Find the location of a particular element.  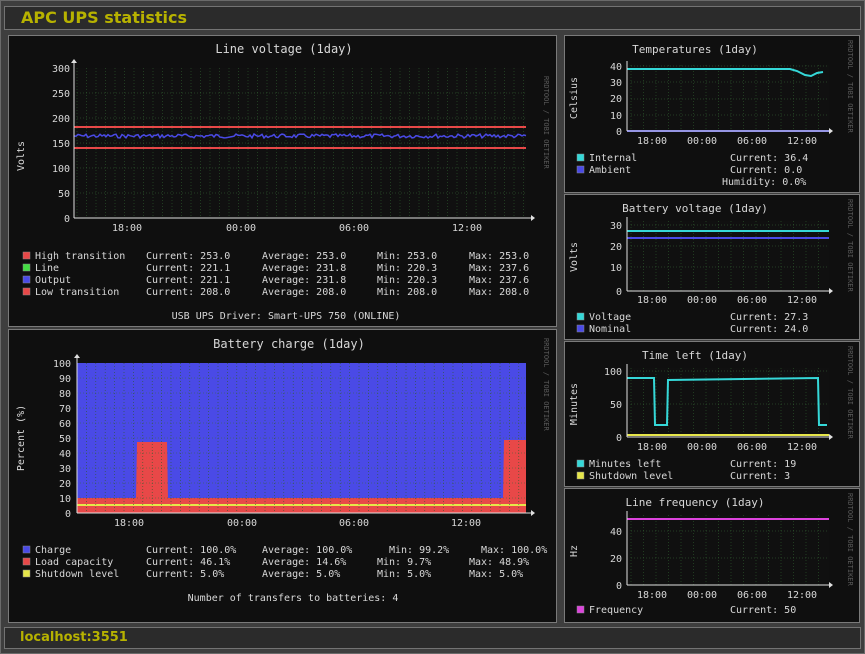

legend-name: Charge is located at coordinates (53, 550).